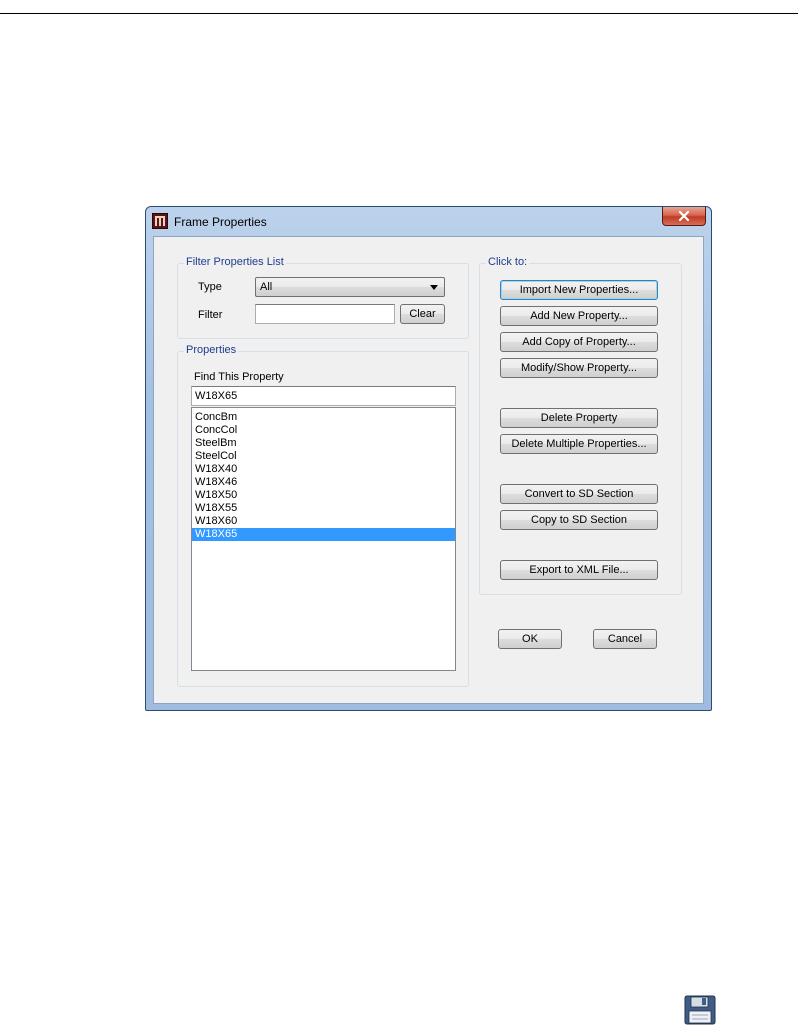 This screenshot has width=798, height=1028. I want to click on window-title: Frame Properties, so click(220, 222).